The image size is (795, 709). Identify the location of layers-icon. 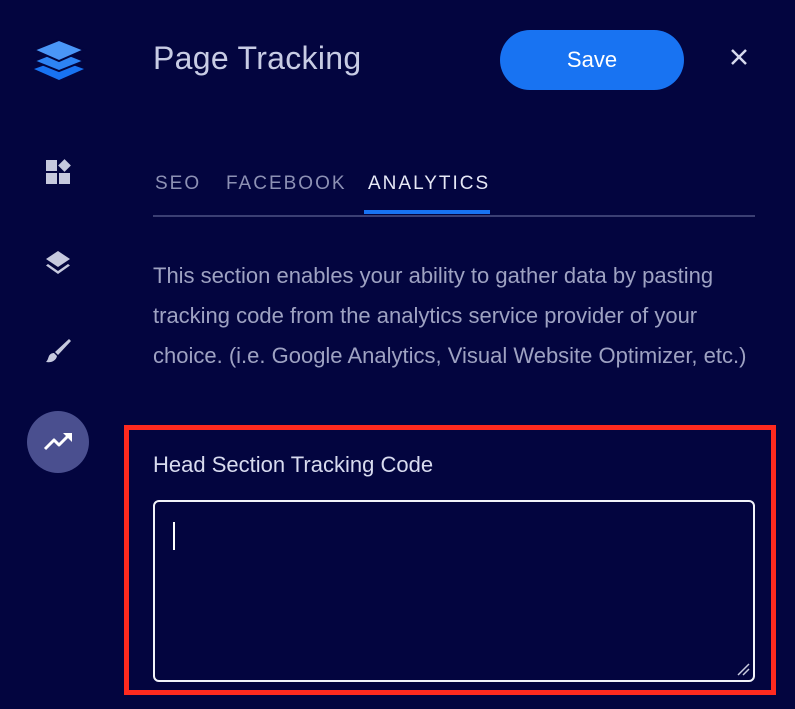
(58, 262).